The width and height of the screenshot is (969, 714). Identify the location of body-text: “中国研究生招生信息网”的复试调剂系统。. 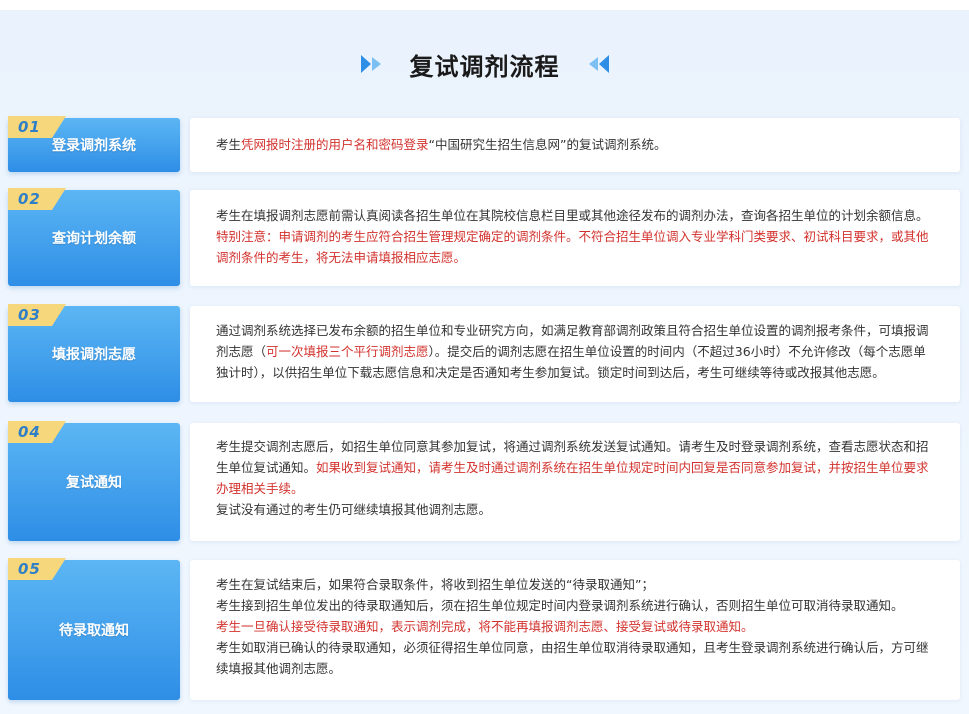
(547, 144).